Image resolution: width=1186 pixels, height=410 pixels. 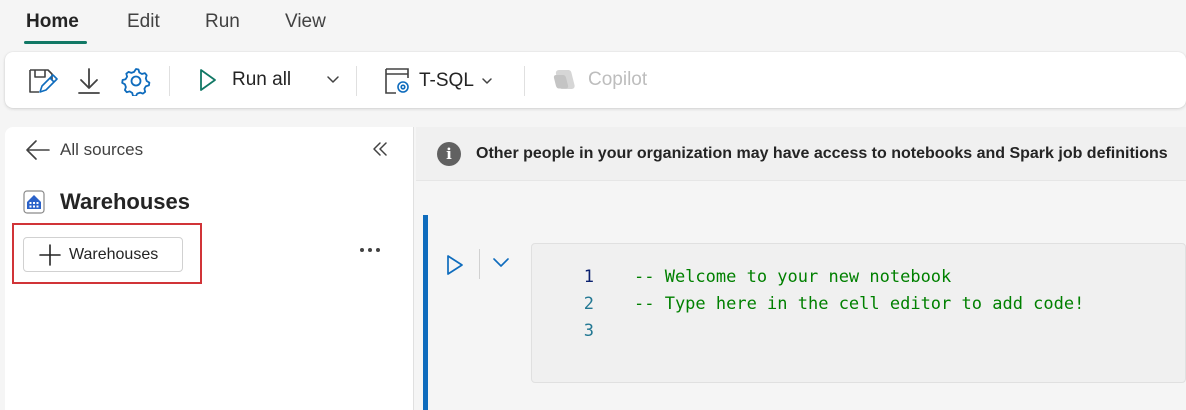 I want to click on add-warehouse-button: Warehouses, so click(x=103, y=254).